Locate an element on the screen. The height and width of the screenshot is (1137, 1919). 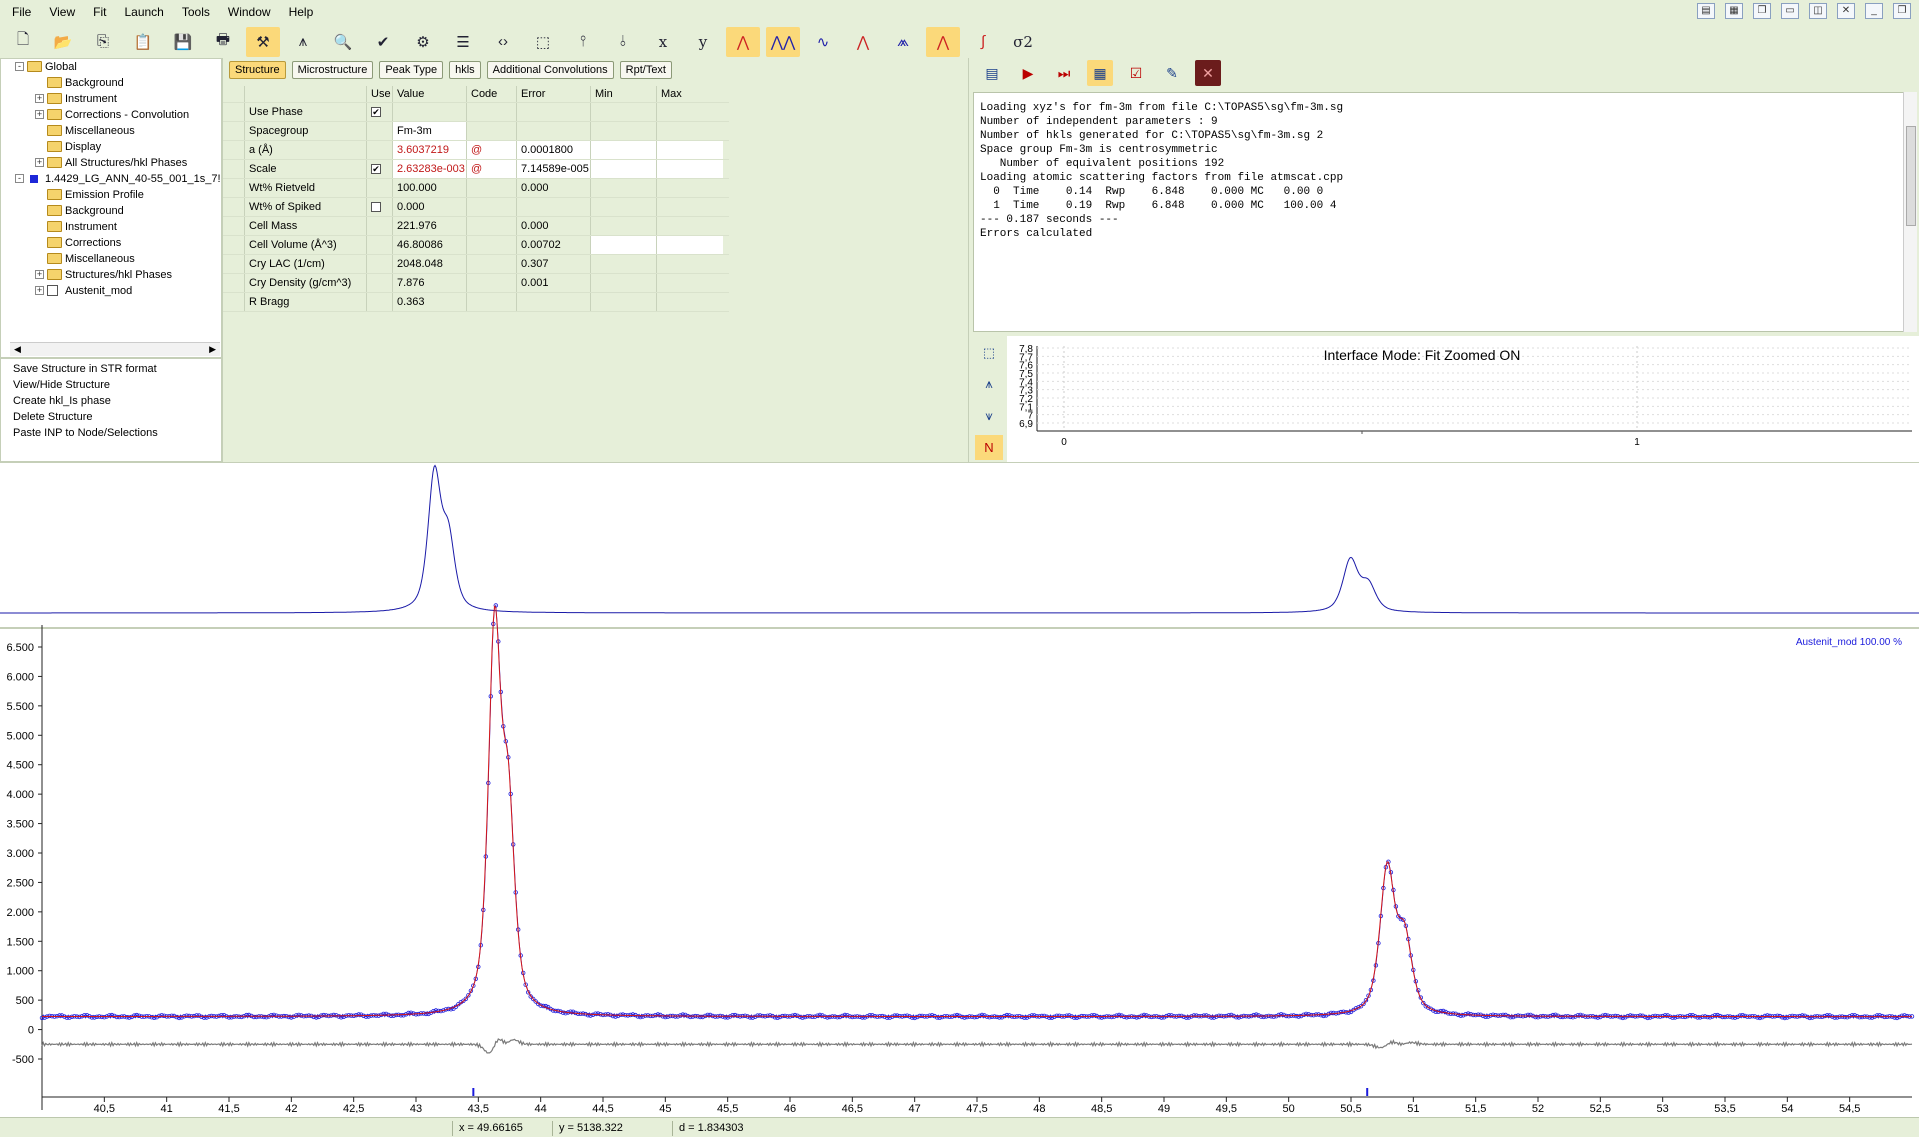
menu-fit: Fit is located at coordinates (99, 12).